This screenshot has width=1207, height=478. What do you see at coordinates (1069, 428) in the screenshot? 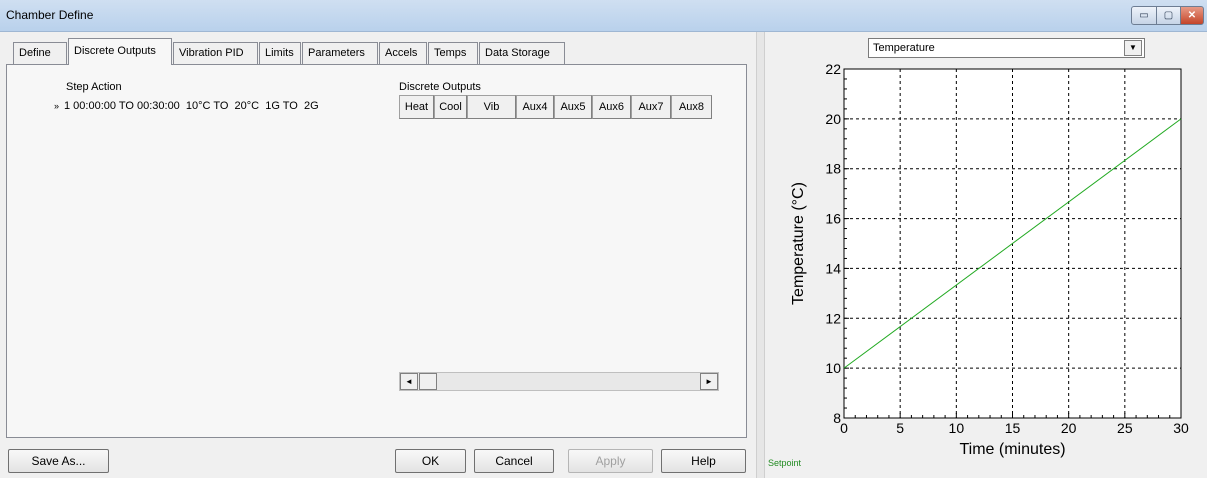
I see `x-tick-label: 20` at bounding box center [1069, 428].